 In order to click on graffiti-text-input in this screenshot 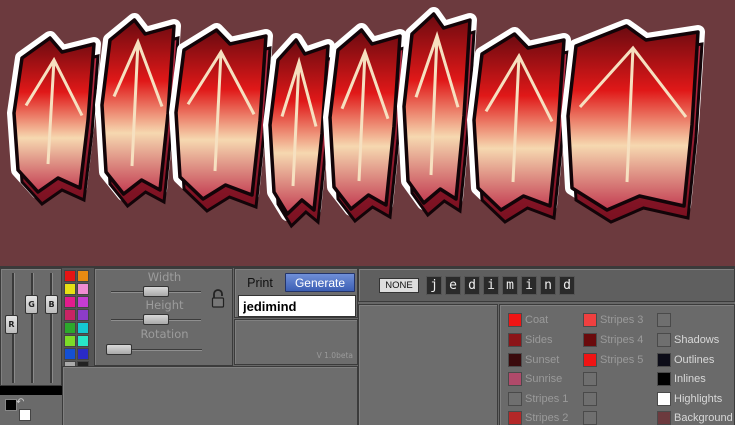, I will do `click(297, 306)`.